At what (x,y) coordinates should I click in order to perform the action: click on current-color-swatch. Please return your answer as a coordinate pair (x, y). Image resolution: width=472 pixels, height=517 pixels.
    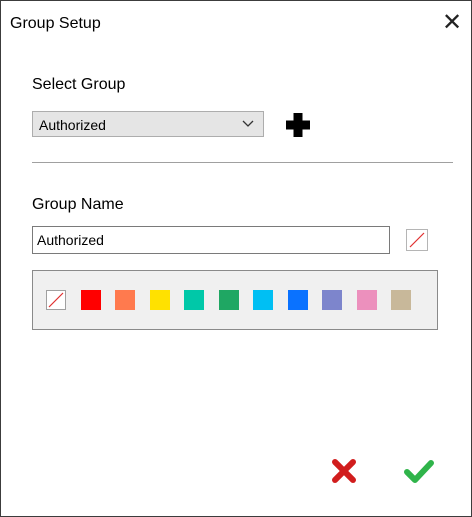
    Looking at the image, I should click on (417, 240).